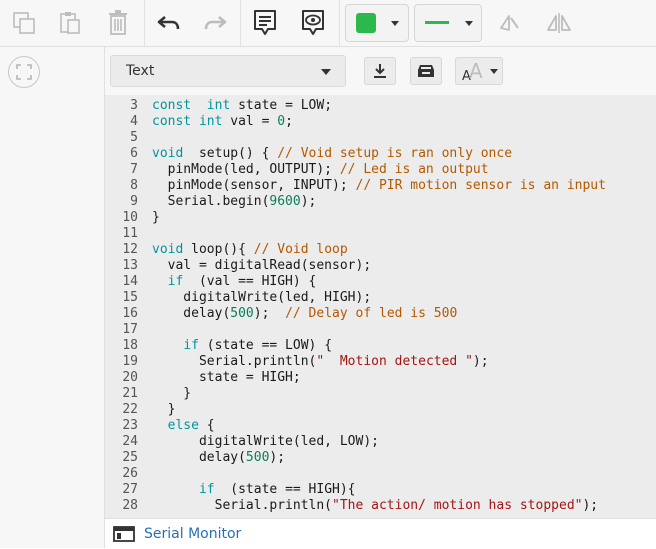 The width and height of the screenshot is (656, 549). What do you see at coordinates (219, 457) in the screenshot?
I see `line-text: delay(500);` at bounding box center [219, 457].